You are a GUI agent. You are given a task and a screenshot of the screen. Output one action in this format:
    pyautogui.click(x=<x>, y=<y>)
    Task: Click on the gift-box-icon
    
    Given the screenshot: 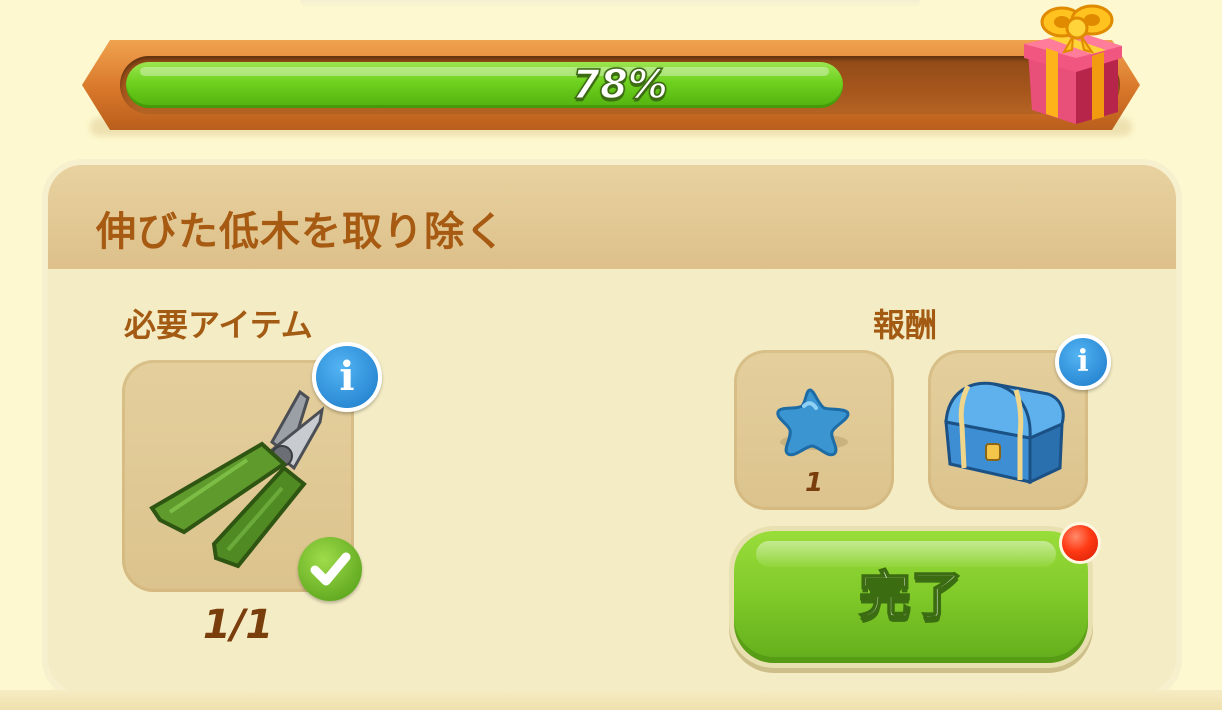 What is the action you would take?
    pyautogui.click(x=1073, y=64)
    